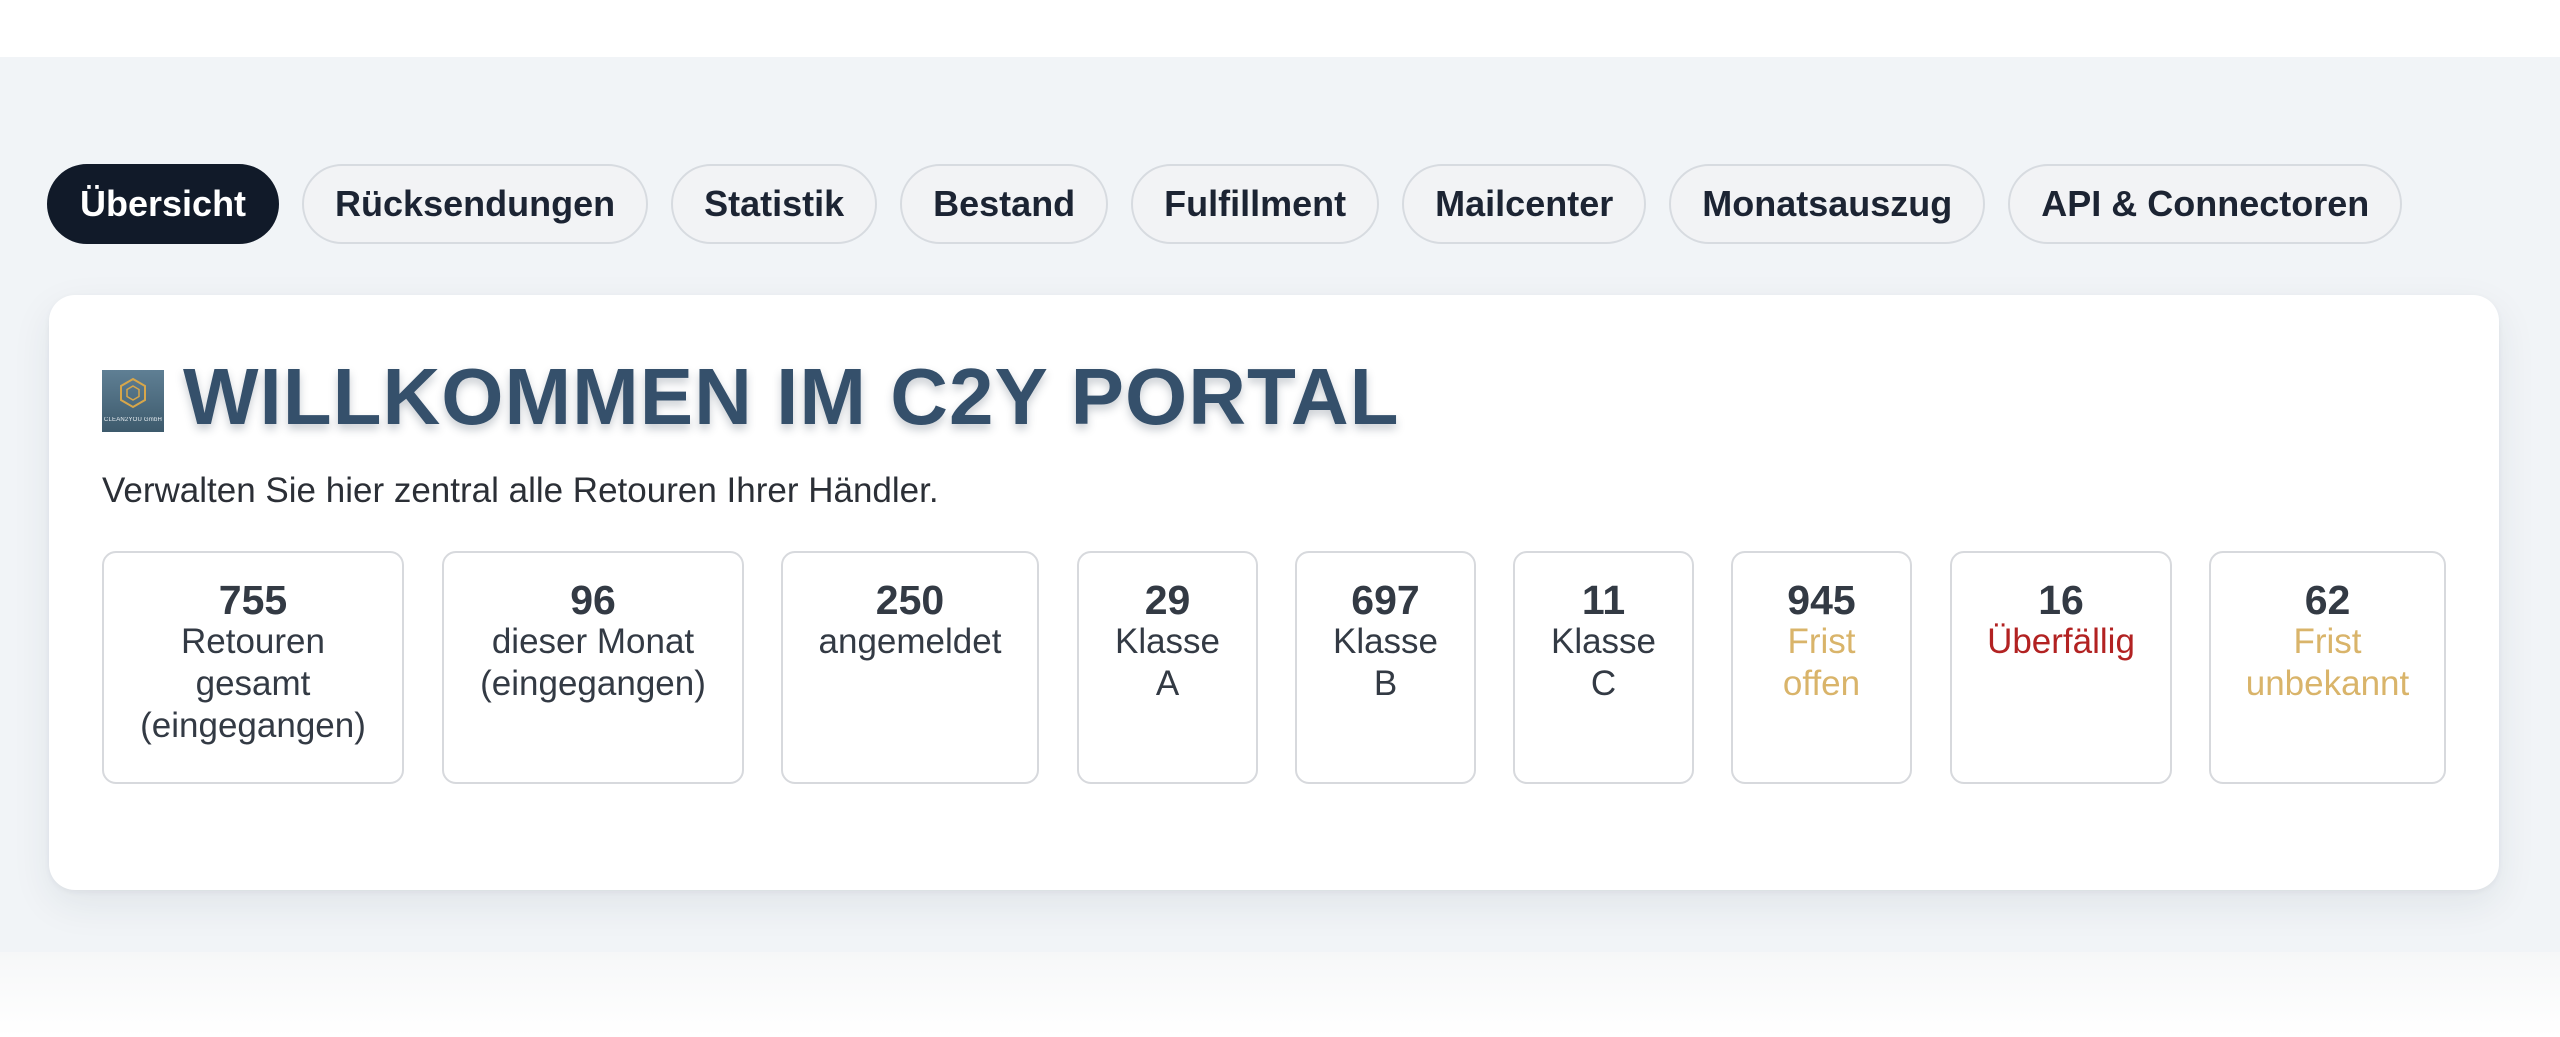  What do you see at coordinates (1167, 662) in the screenshot?
I see `stat-label: Klasse A` at bounding box center [1167, 662].